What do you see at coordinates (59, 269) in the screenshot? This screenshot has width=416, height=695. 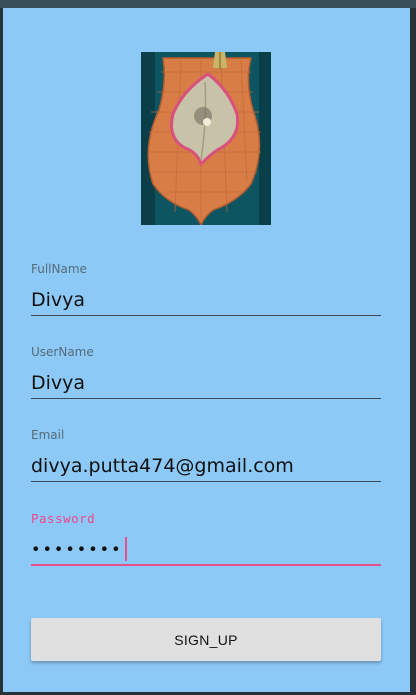 I see `fullname-label: FullName` at bounding box center [59, 269].